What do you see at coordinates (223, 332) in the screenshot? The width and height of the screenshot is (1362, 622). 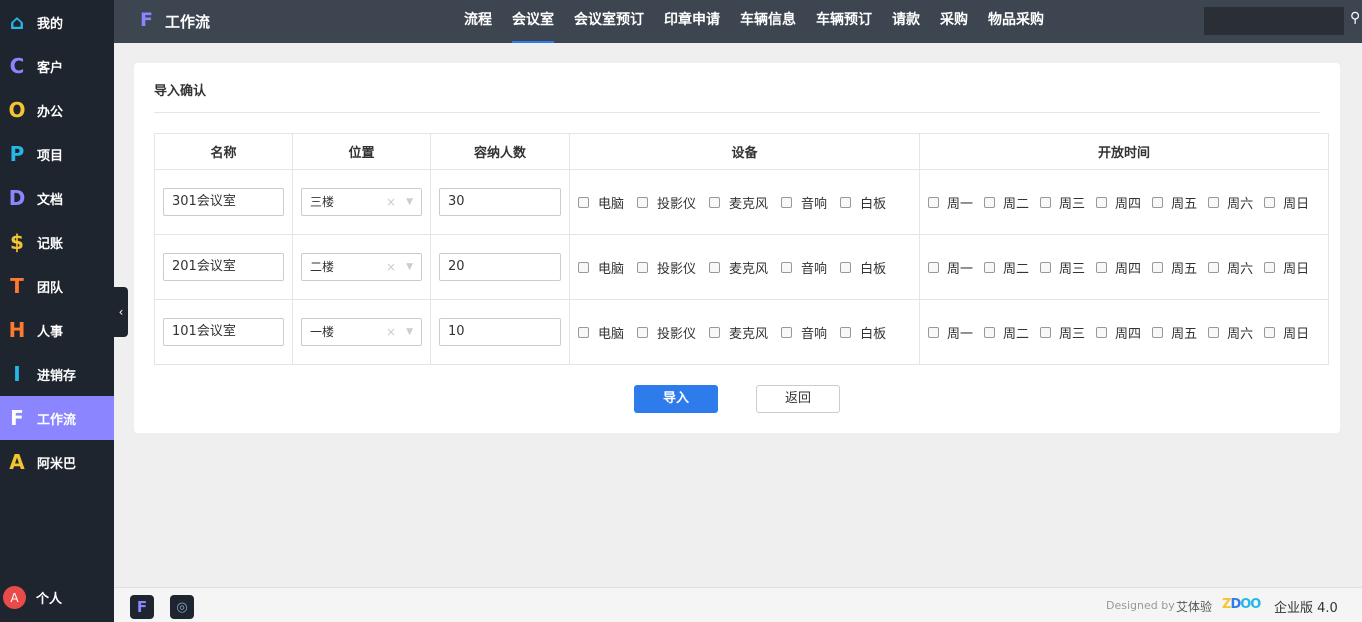 I see `room-name-input: 101会议室` at bounding box center [223, 332].